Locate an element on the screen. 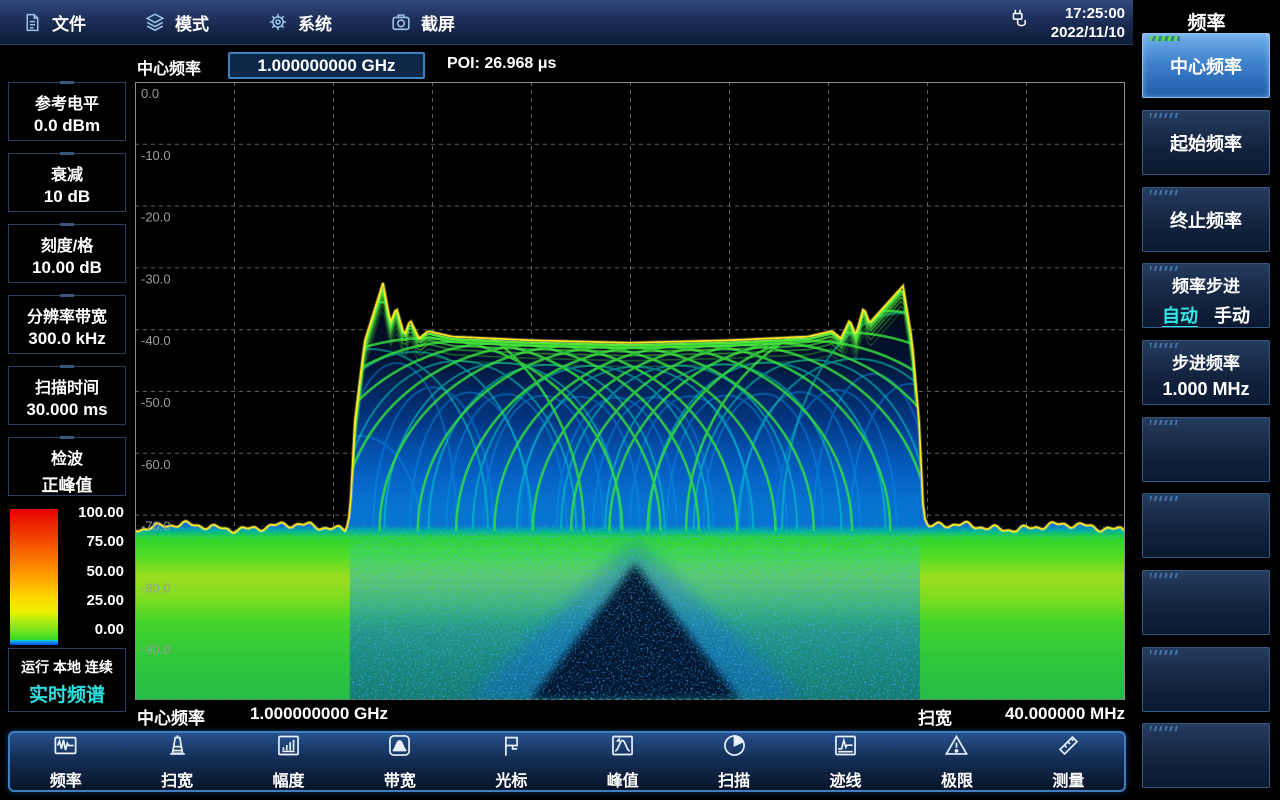 The width and height of the screenshot is (1280, 800). param-ref-level: 参考电平 0.0 dBm is located at coordinates (67, 111).